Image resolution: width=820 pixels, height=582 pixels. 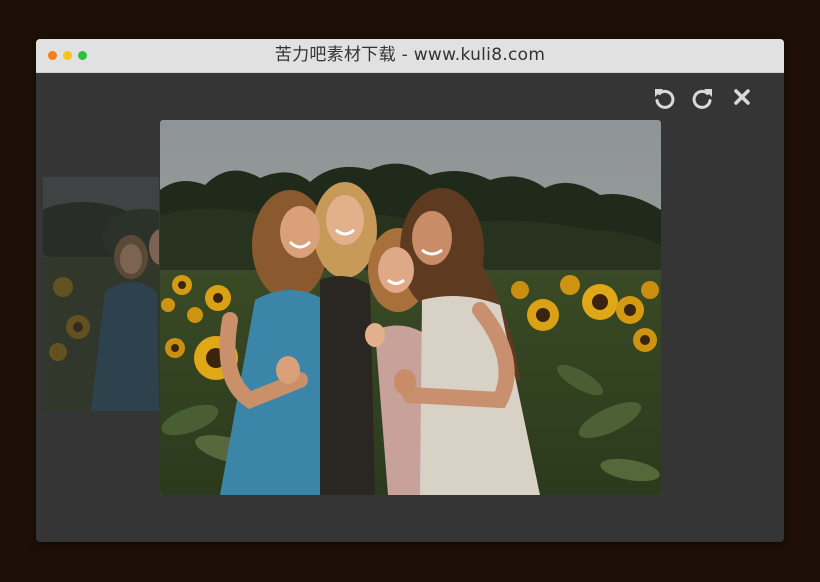 I want to click on viewer-toolbar, so click(x=702, y=97).